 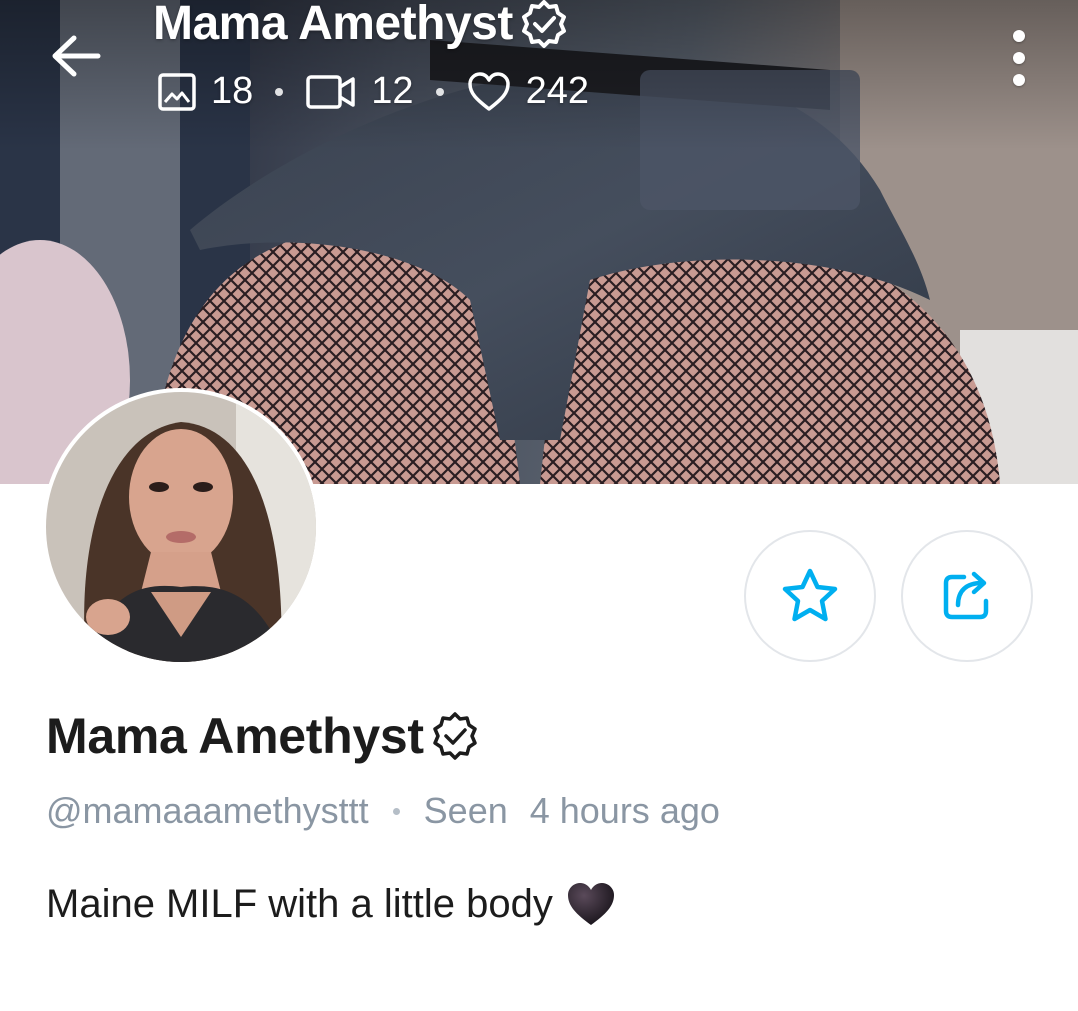 I want to click on photos-count: 18, so click(x=205, y=91).